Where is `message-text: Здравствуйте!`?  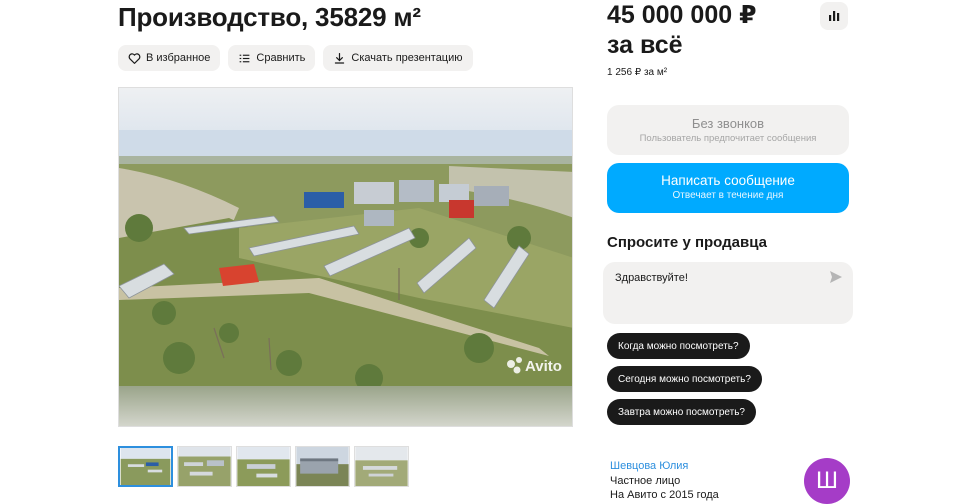
message-text: Здравствуйте! is located at coordinates (651, 278).